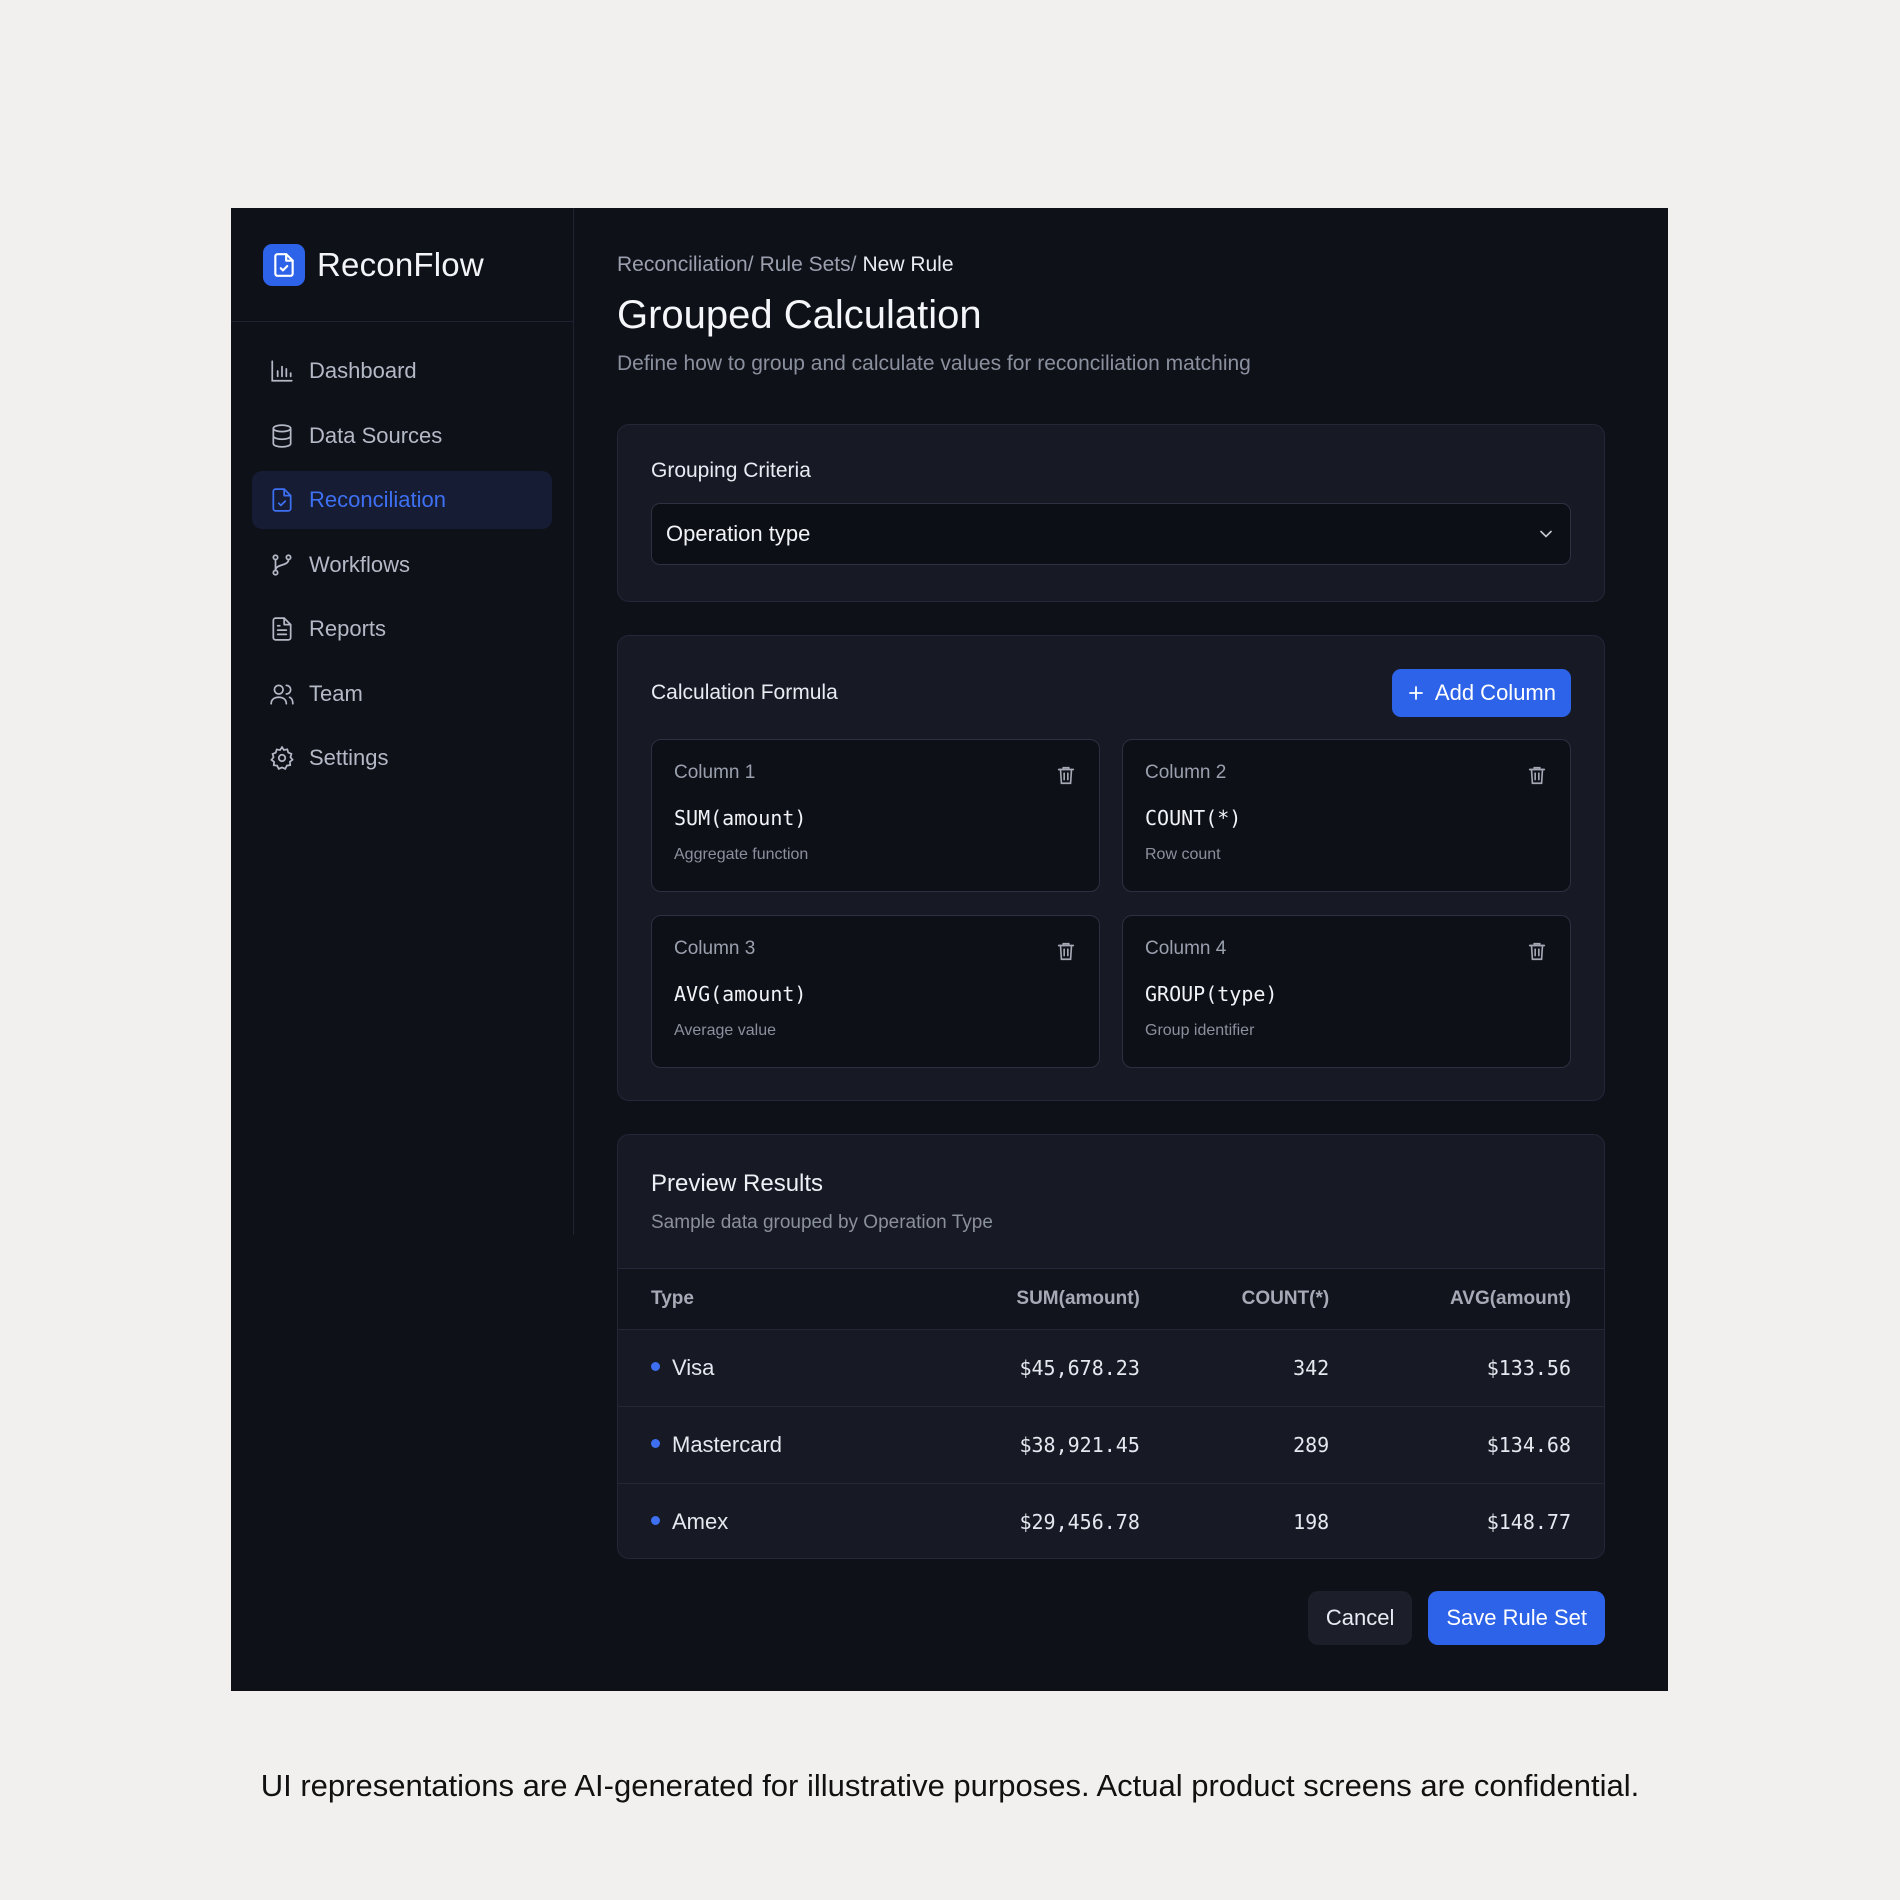 The height and width of the screenshot is (1900, 1900). What do you see at coordinates (1311, 1367) in the screenshot?
I see `table-cell: 342` at bounding box center [1311, 1367].